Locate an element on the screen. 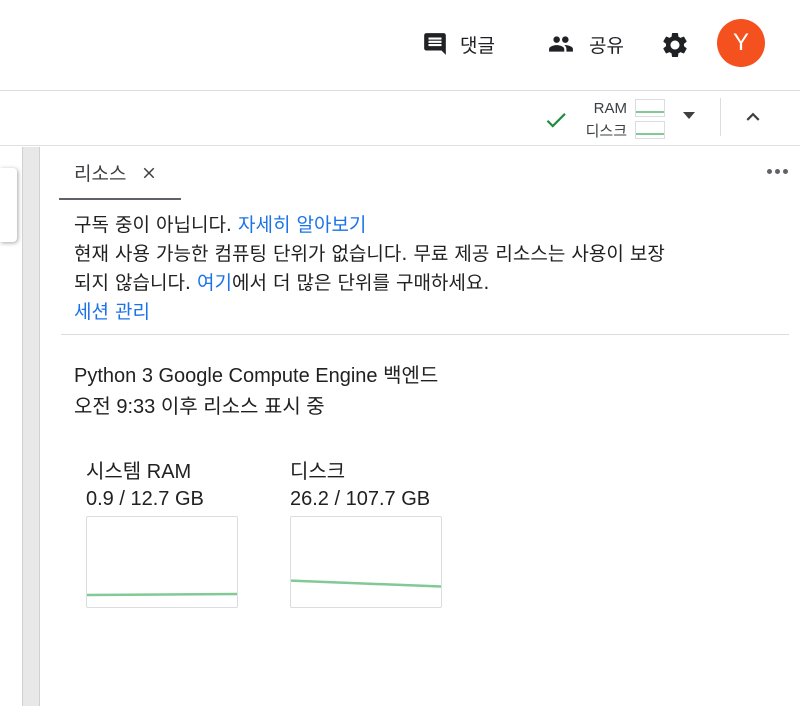  manage-sessions-link: 세션 관리 is located at coordinates (112, 312).